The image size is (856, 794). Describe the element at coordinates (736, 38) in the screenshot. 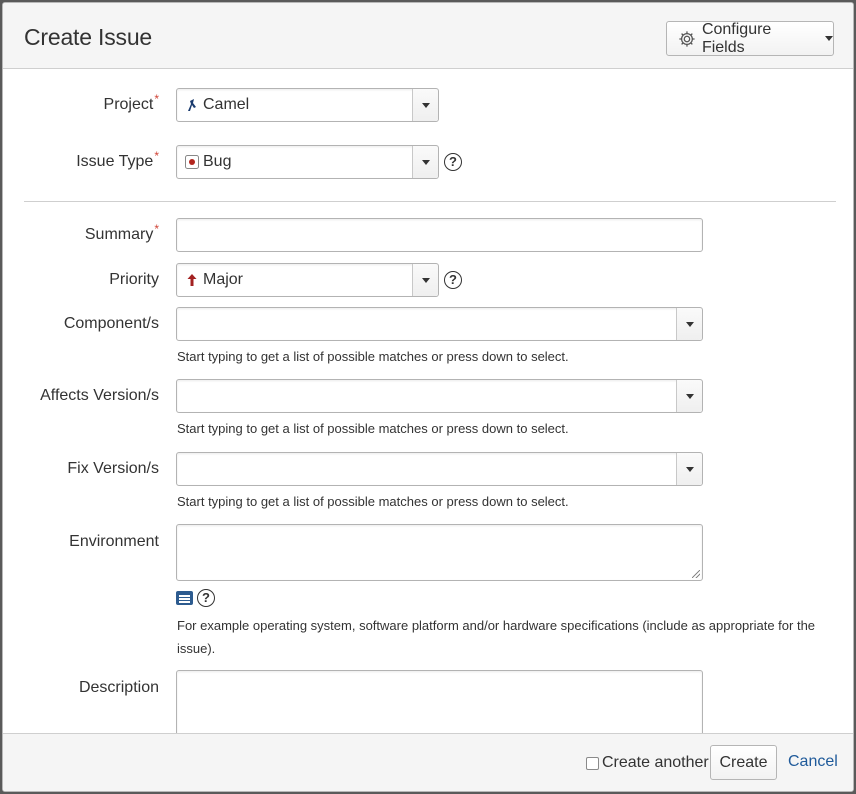

I see `configure-fields-label: Configure Fields` at that location.